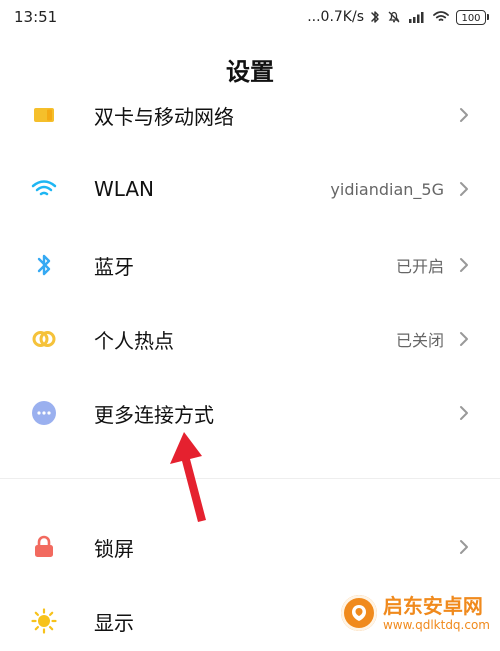  Describe the element at coordinates (44, 189) in the screenshot. I see `wifi-icon` at that location.